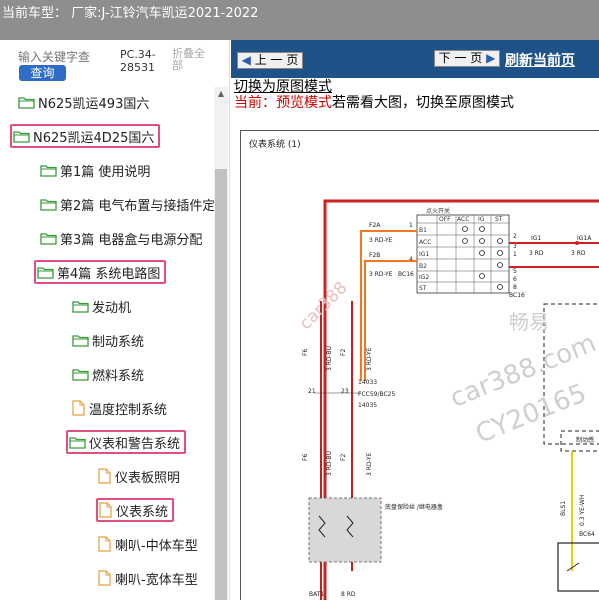 Image resolution: width=599 pixels, height=600 pixels. Describe the element at coordinates (105, 172) in the screenshot. I see `tree-node-label: 第1篇 使用说明` at that location.